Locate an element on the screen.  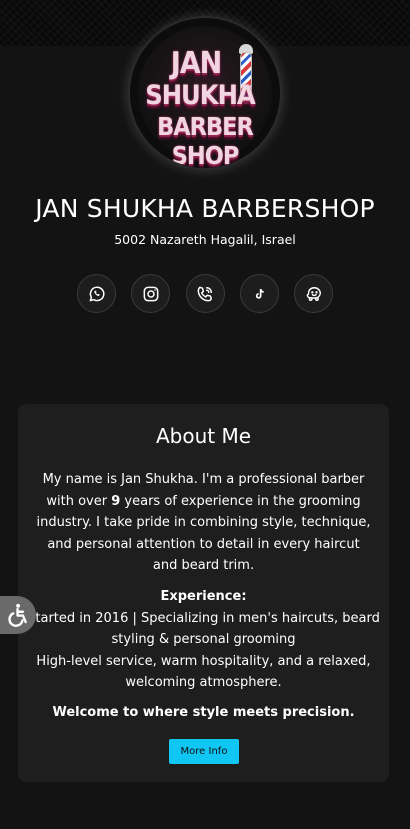
logo-text-line: JAN is located at coordinates (196, 63).